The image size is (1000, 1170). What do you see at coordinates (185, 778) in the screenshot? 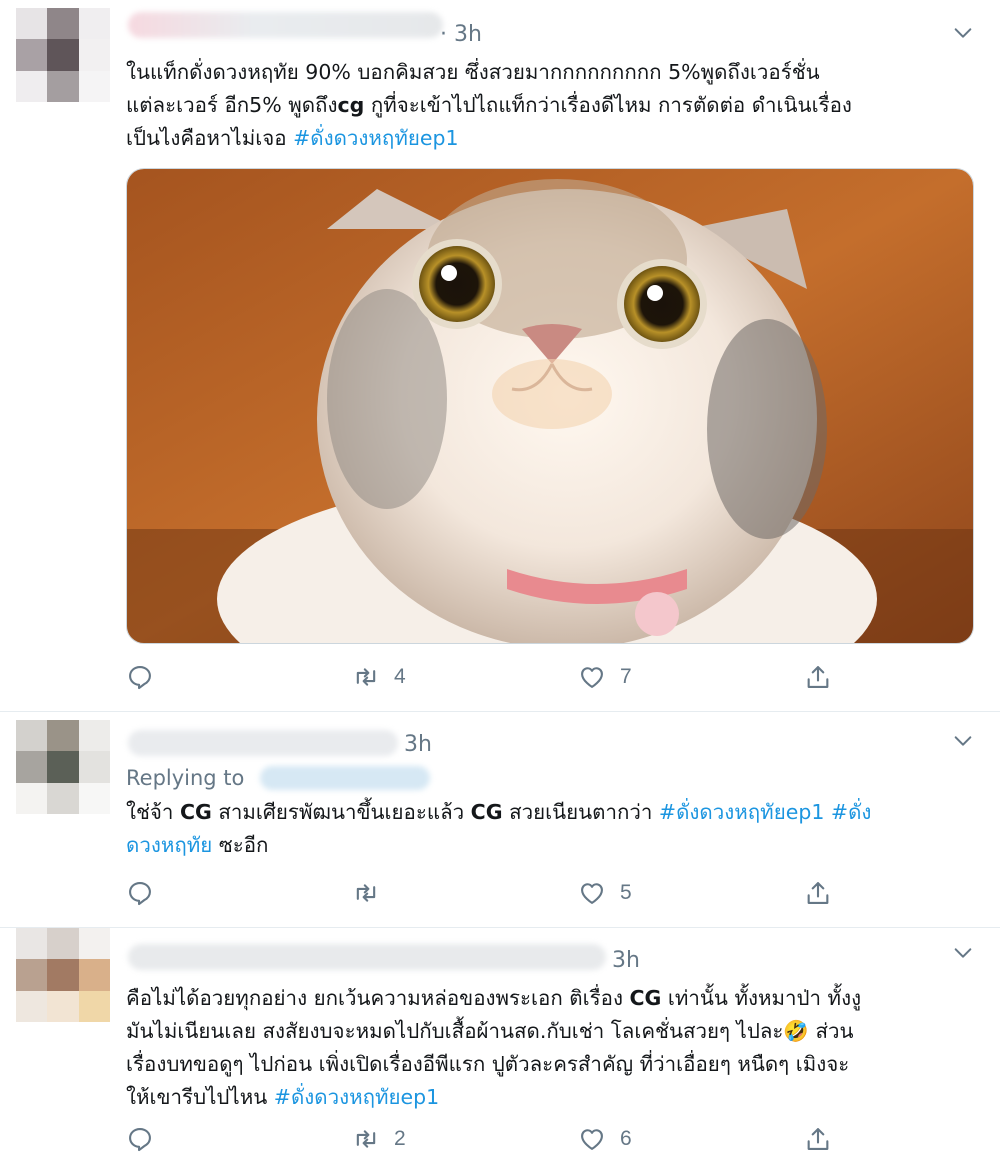
I see `replying-to-label: Replying to` at bounding box center [185, 778].